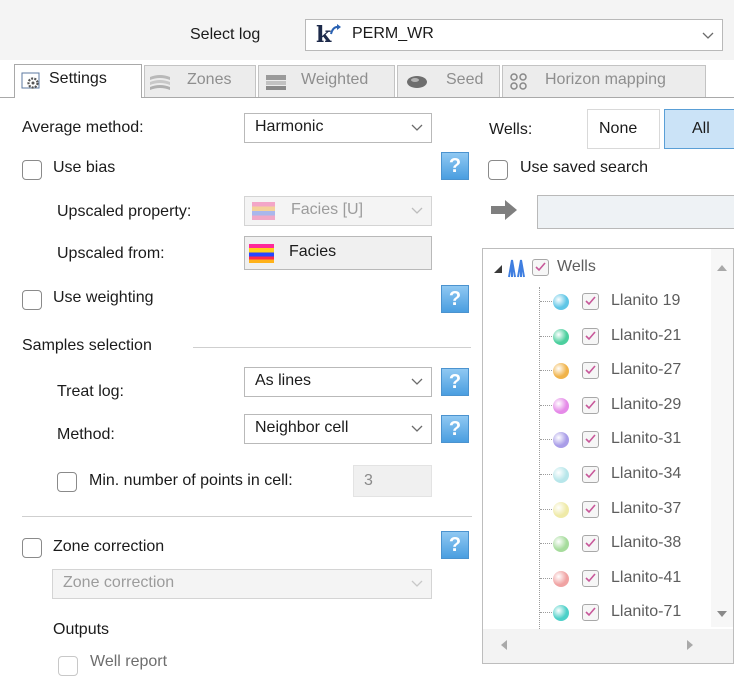 The height and width of the screenshot is (676, 734). I want to click on use-bias-help-button: ?, so click(455, 166).